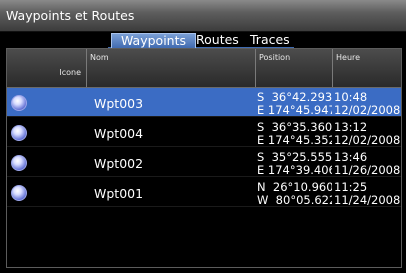  I want to click on window-title: Waypoints et Routes, so click(70, 15).